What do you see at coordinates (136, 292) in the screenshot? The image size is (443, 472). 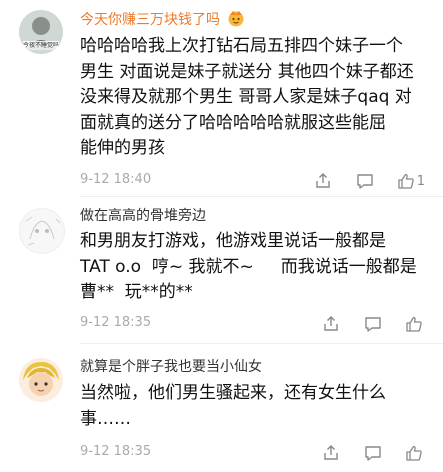 I see `comment-line: 曹** 玩**的**` at bounding box center [136, 292].